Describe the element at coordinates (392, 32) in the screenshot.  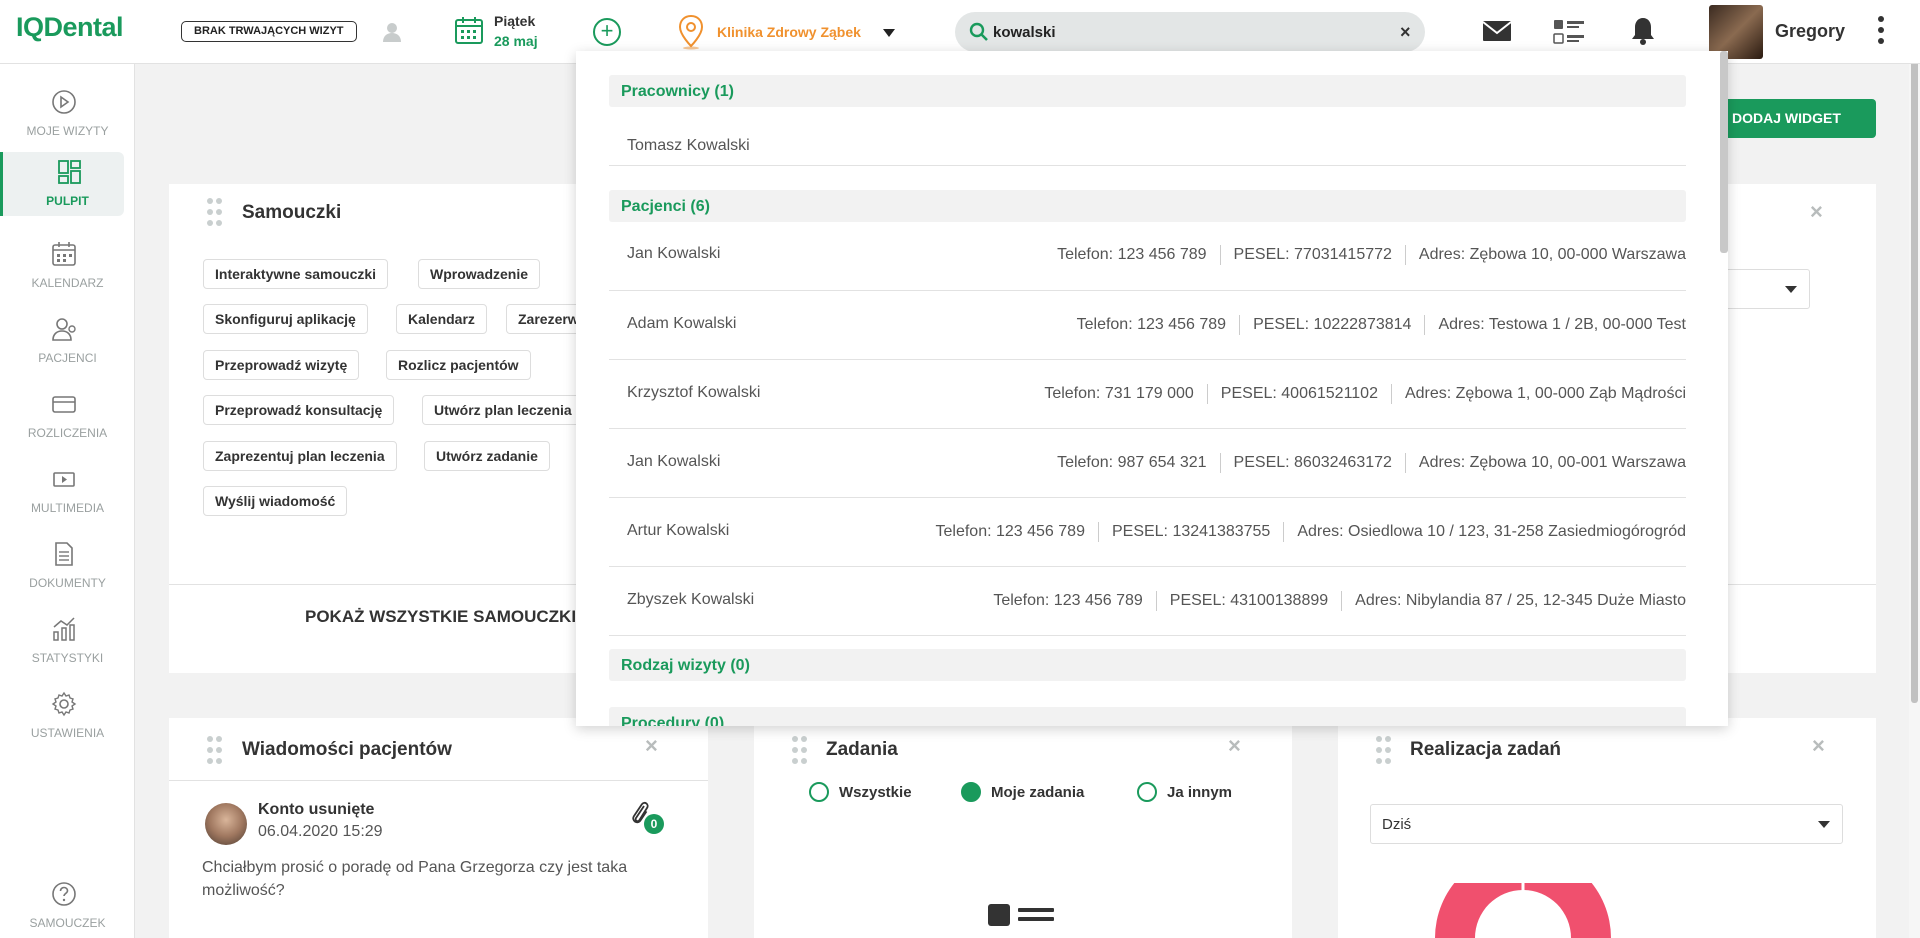
I see `user-status-icon` at that location.